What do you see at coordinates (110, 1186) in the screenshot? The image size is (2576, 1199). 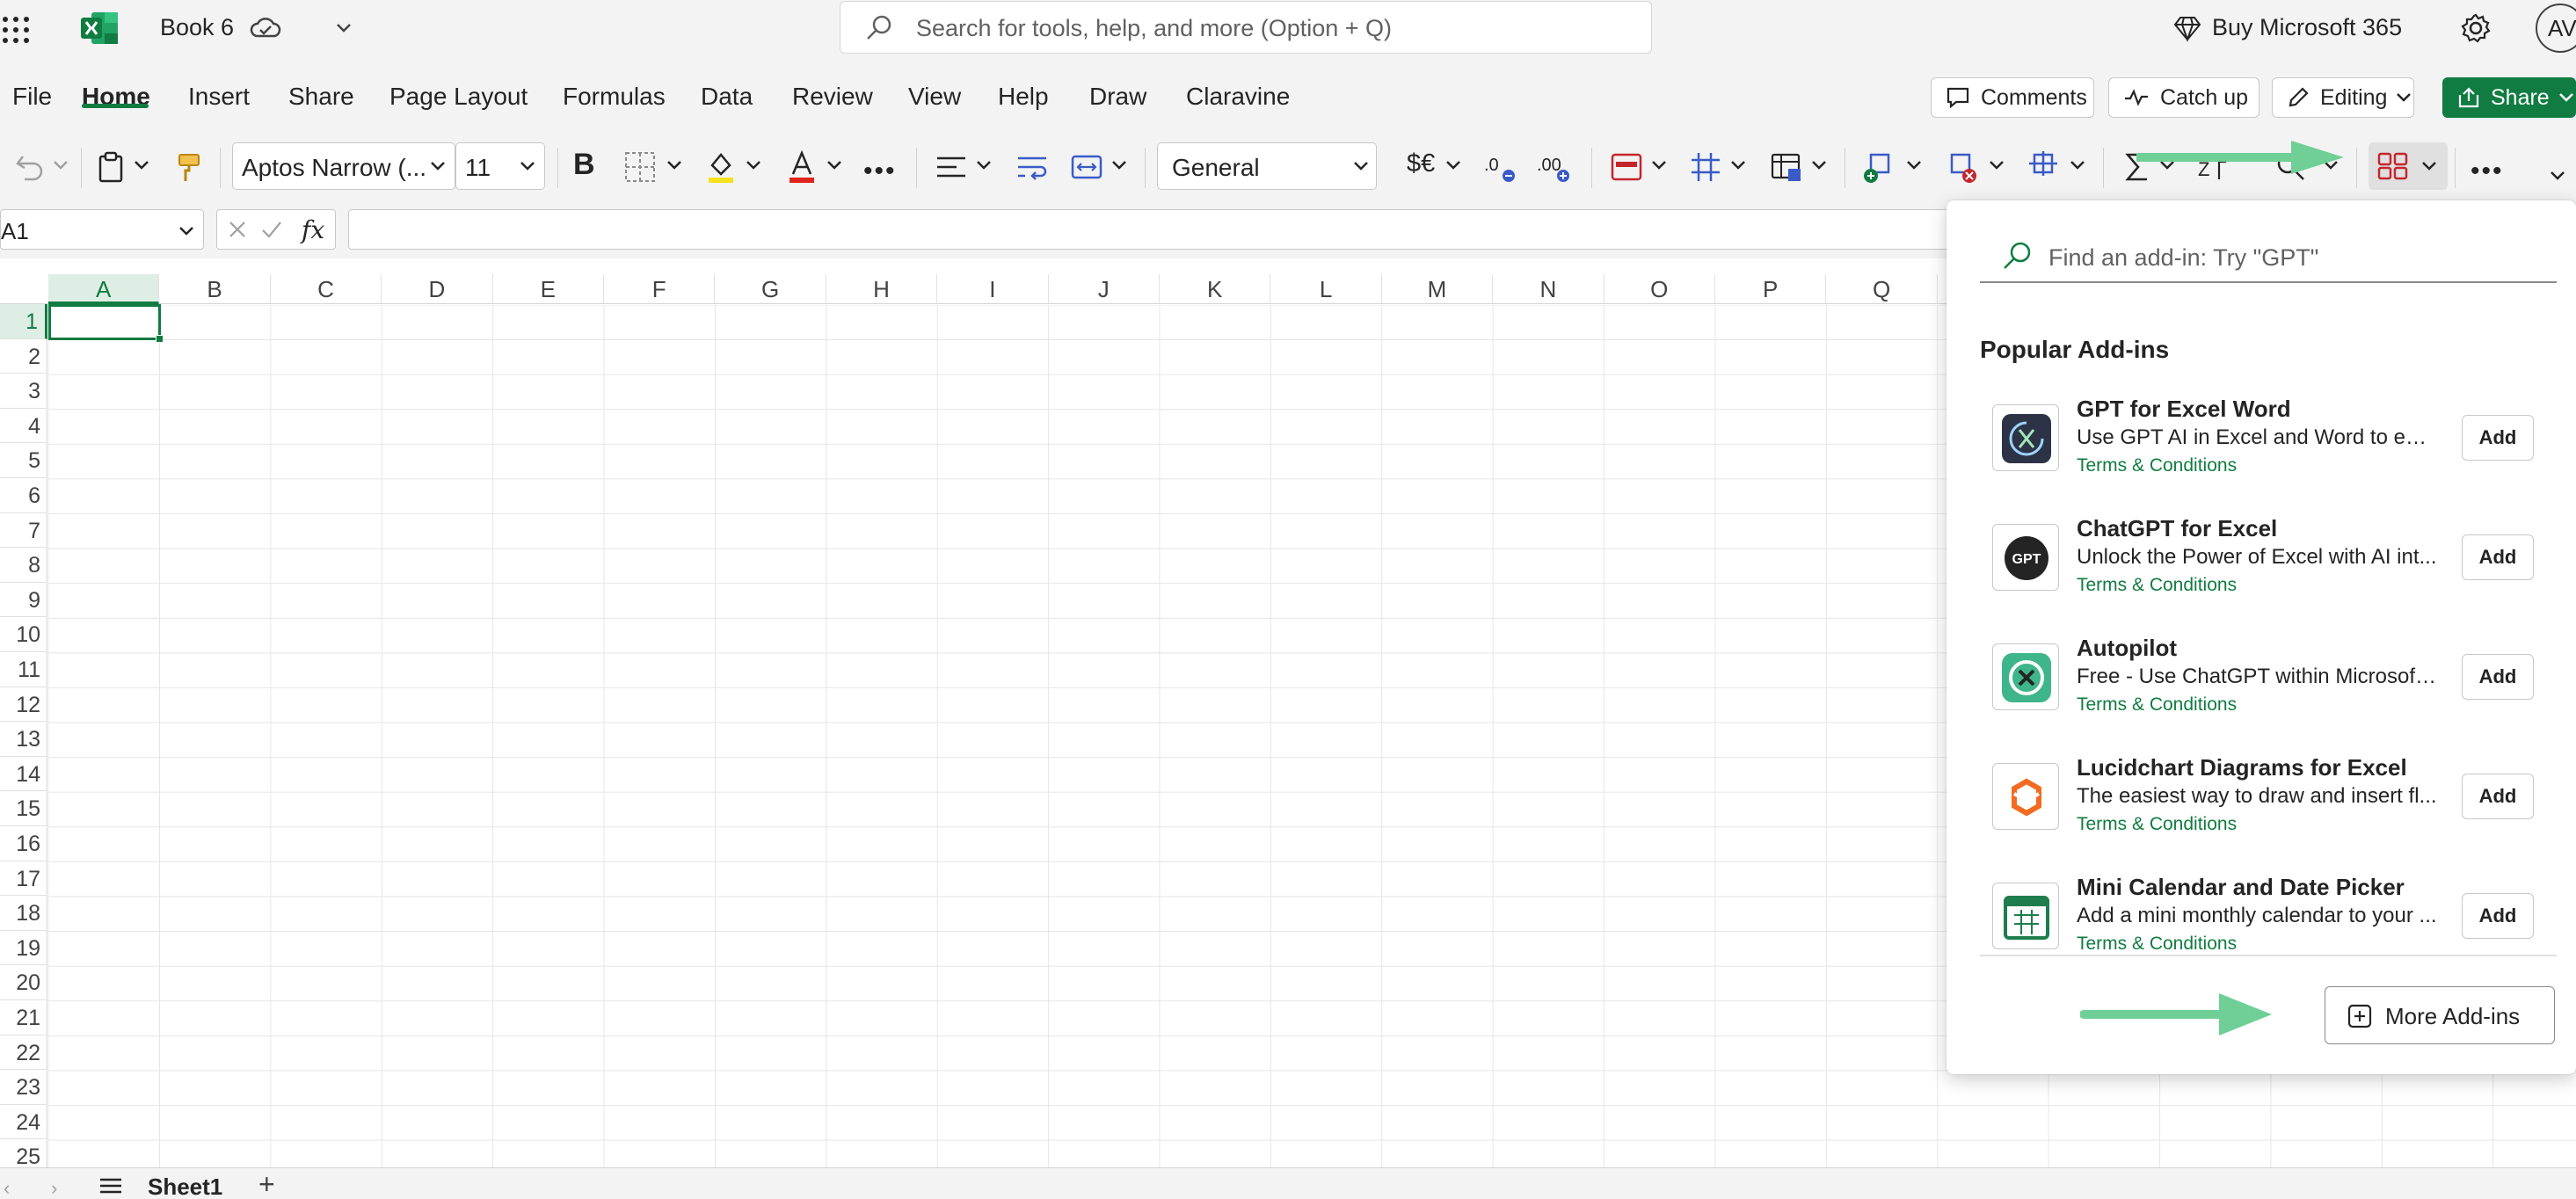 I see `all-sheets-menu-icon` at bounding box center [110, 1186].